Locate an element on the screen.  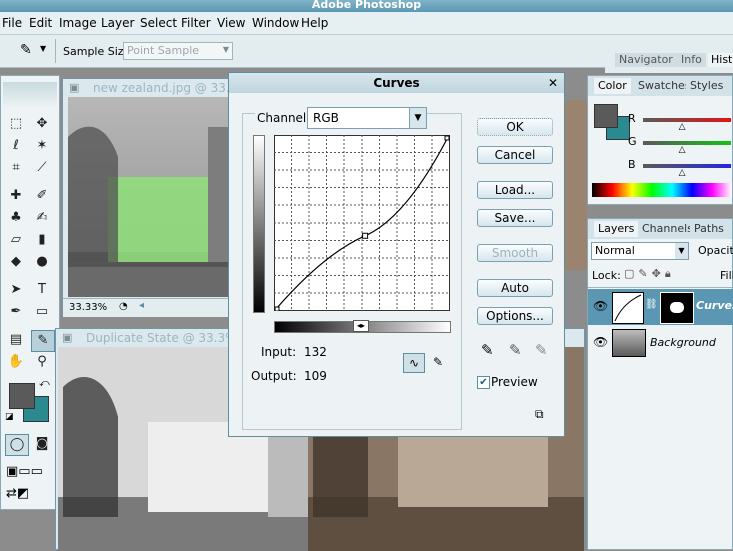
status-info-icon: ◔ is located at coordinates (123, 306).